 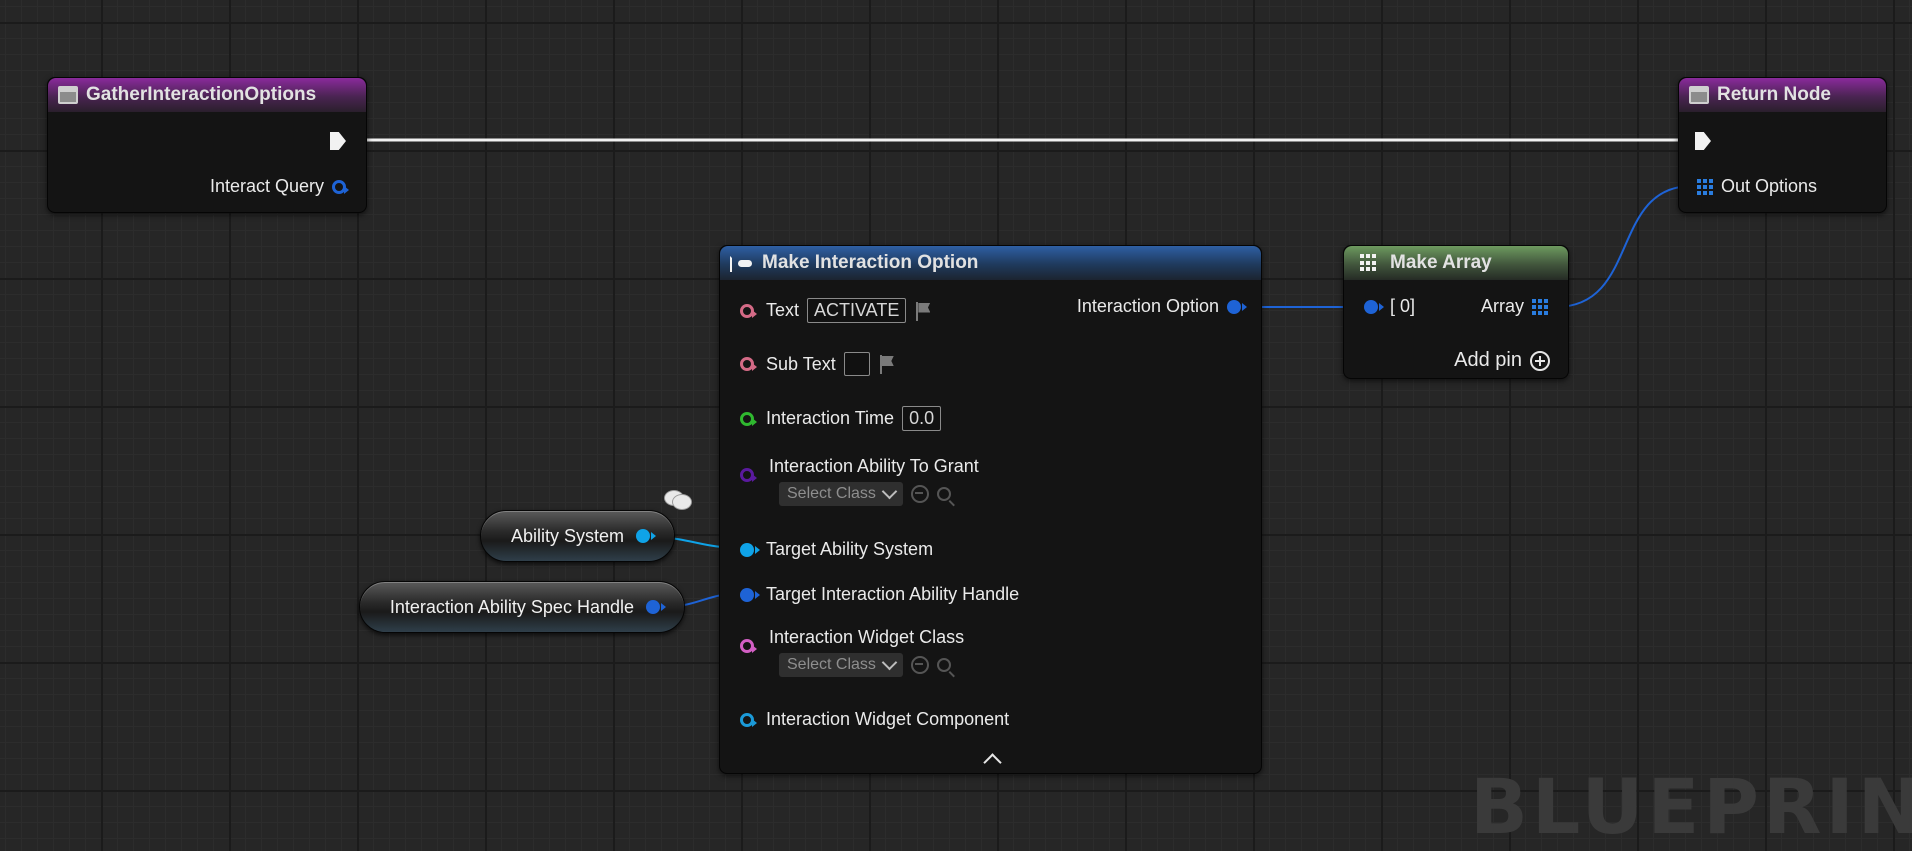 What do you see at coordinates (992, 762) in the screenshot?
I see `chevron-up-icon` at bounding box center [992, 762].